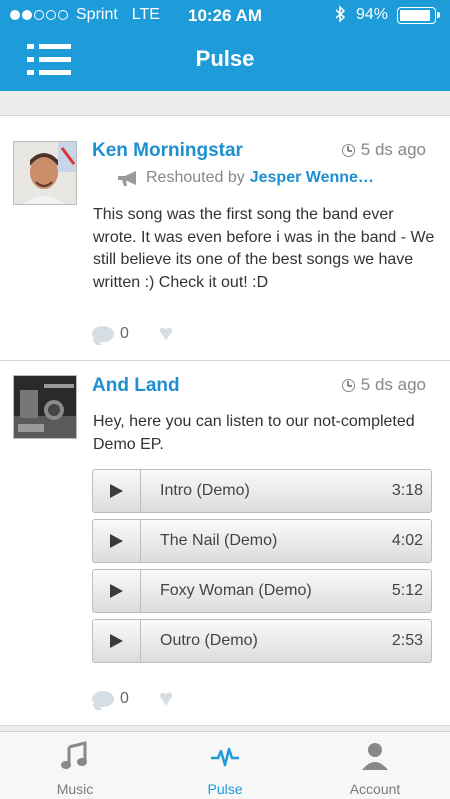 This screenshot has width=450, height=799. Describe the element at coordinates (74, 755) in the screenshot. I see `music-note-icon` at that location.